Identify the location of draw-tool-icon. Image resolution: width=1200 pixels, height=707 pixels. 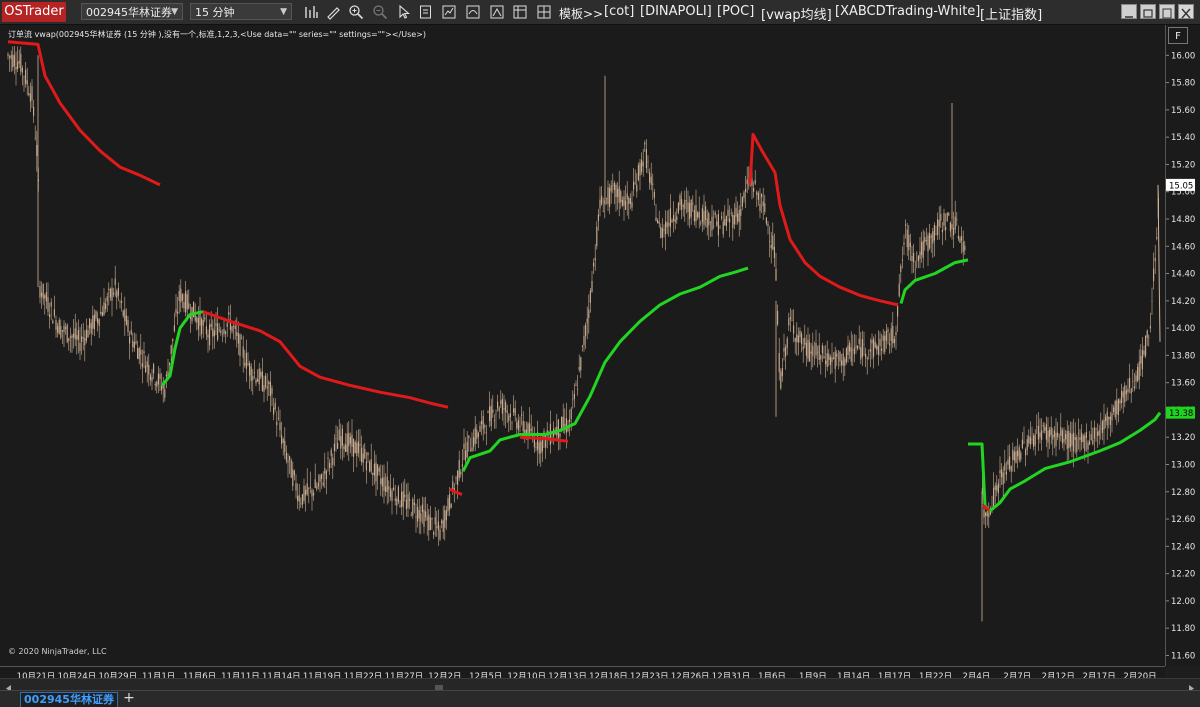
(333, 12).